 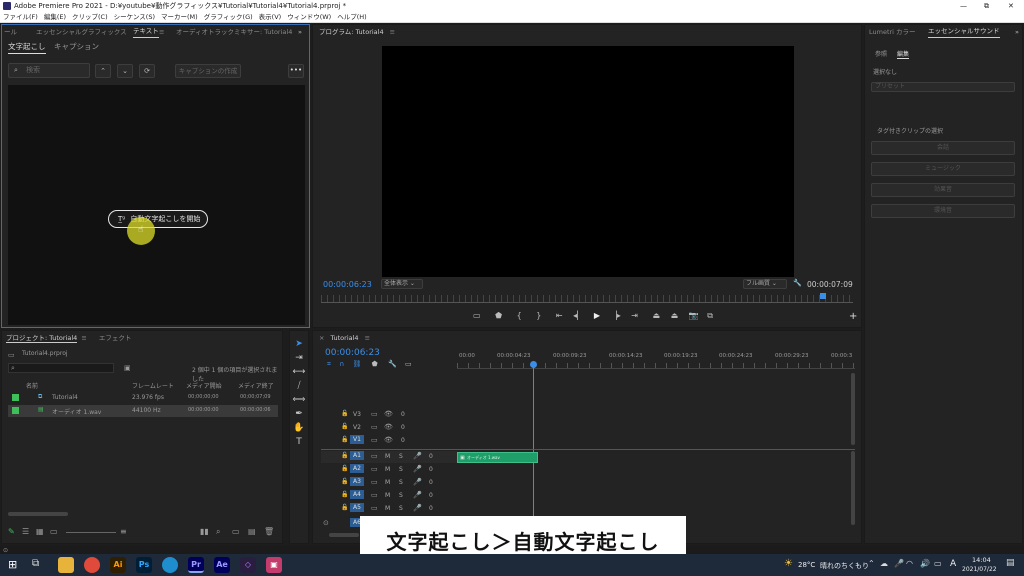 What do you see at coordinates (616, 315) in the screenshot?
I see `step-forward-icon: ▕▸` at bounding box center [616, 315].